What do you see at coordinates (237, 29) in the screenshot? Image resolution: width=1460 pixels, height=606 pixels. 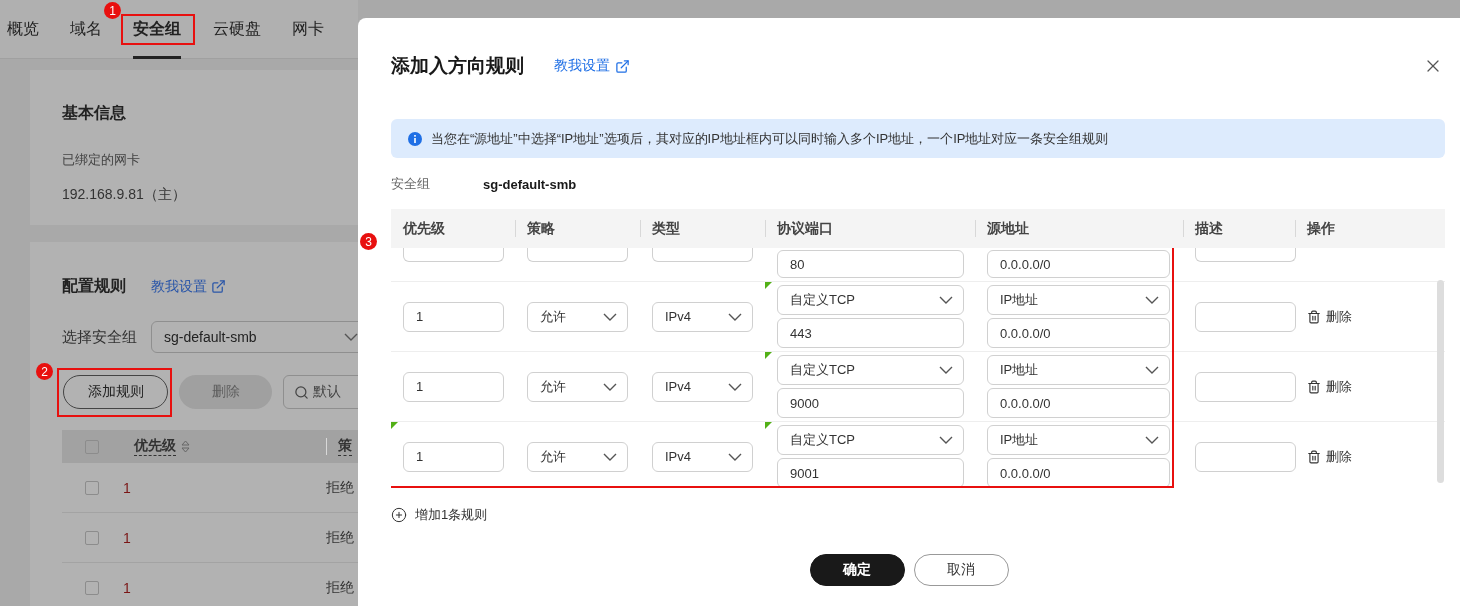 I see `tab: 云硬盘` at bounding box center [237, 29].